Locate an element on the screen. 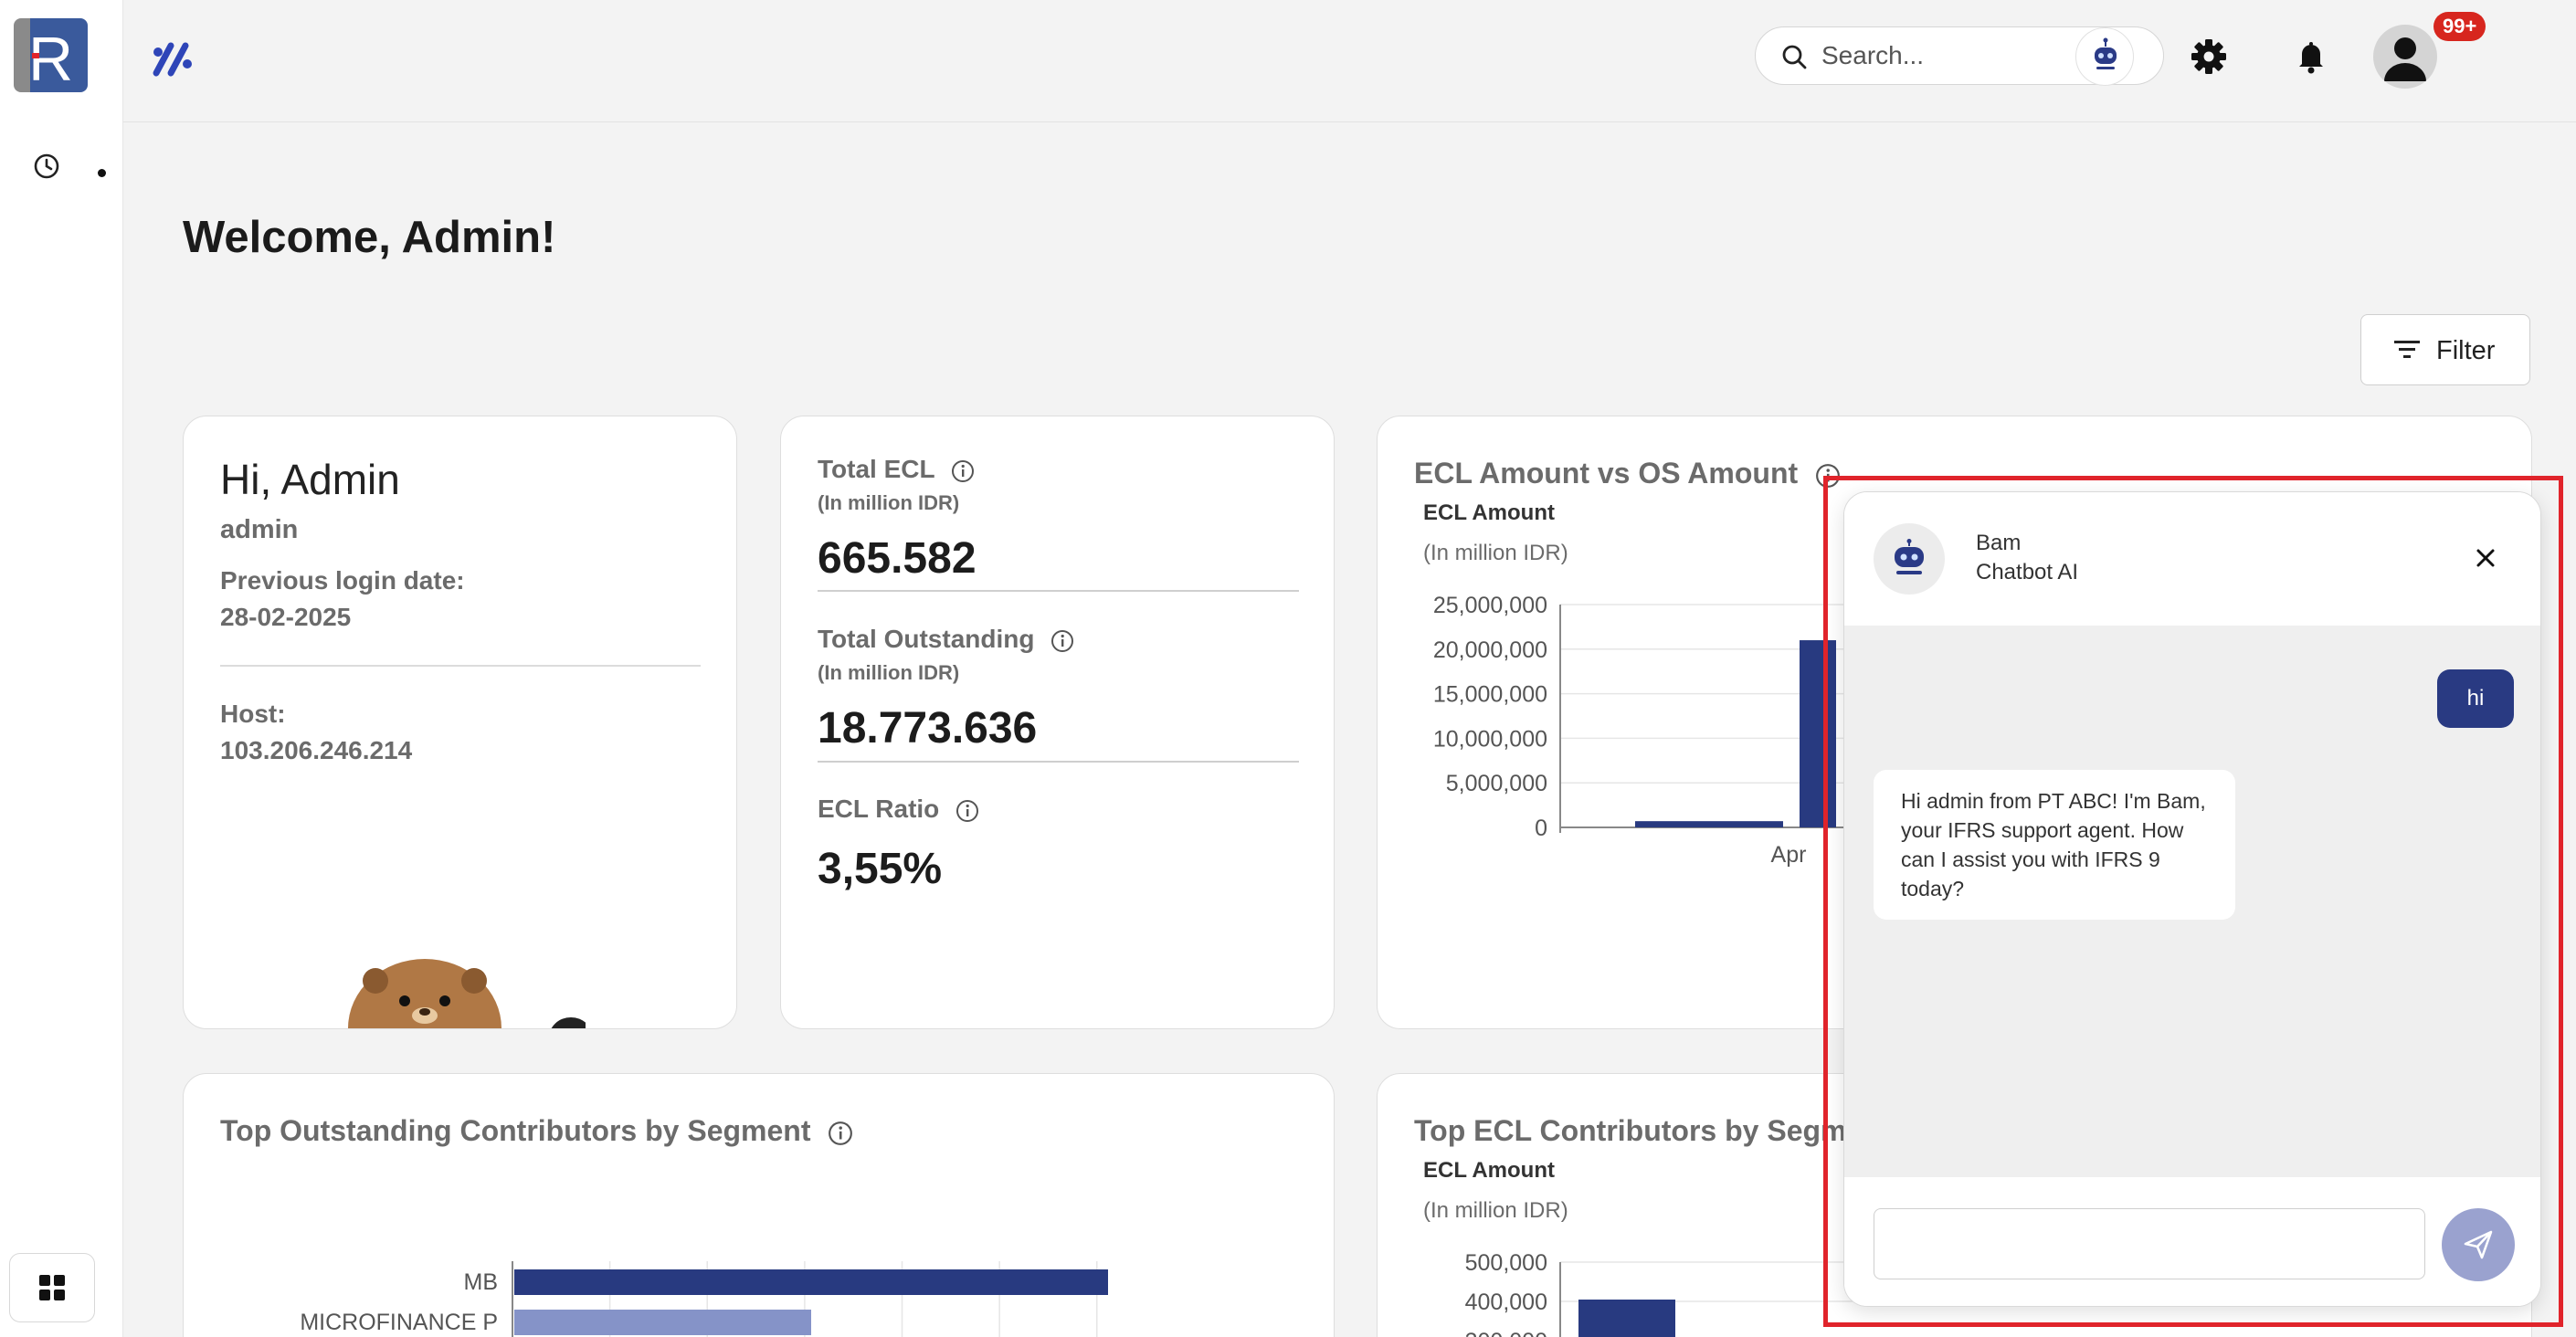 Image resolution: width=2576 pixels, height=1337 pixels. gear-icon is located at coordinates (2208, 57).